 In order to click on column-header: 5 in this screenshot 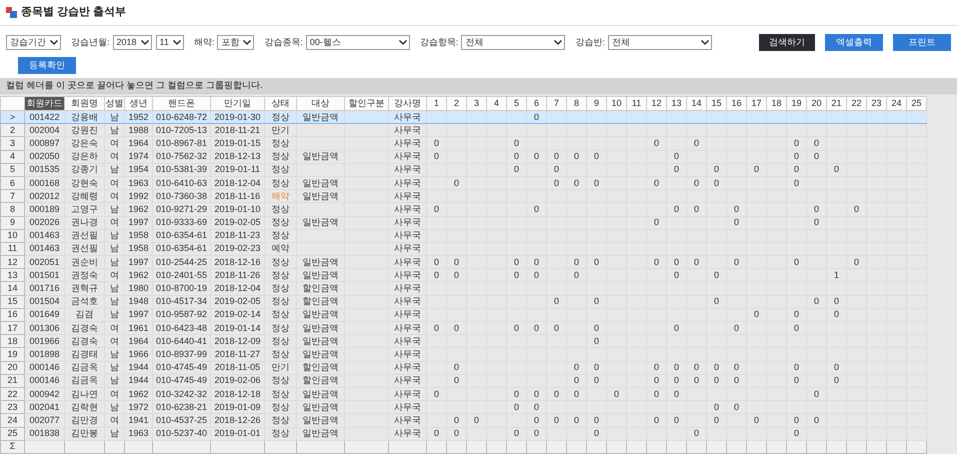, I will do `click(516, 103)`.